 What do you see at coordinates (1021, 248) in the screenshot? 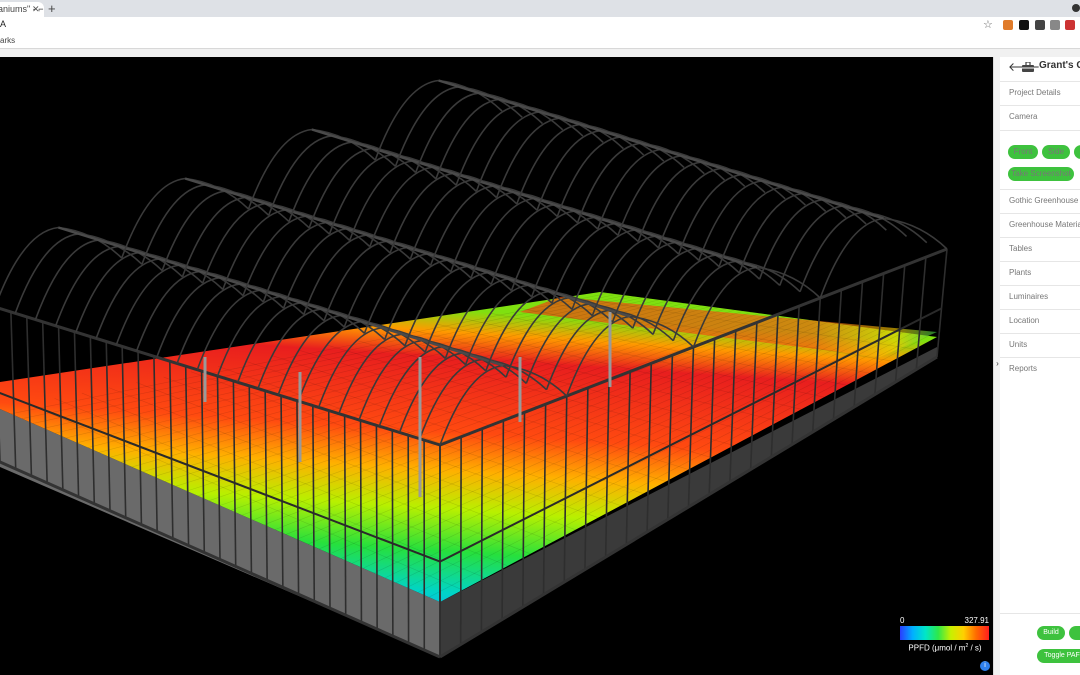
I see `section-label: Tables` at bounding box center [1021, 248].